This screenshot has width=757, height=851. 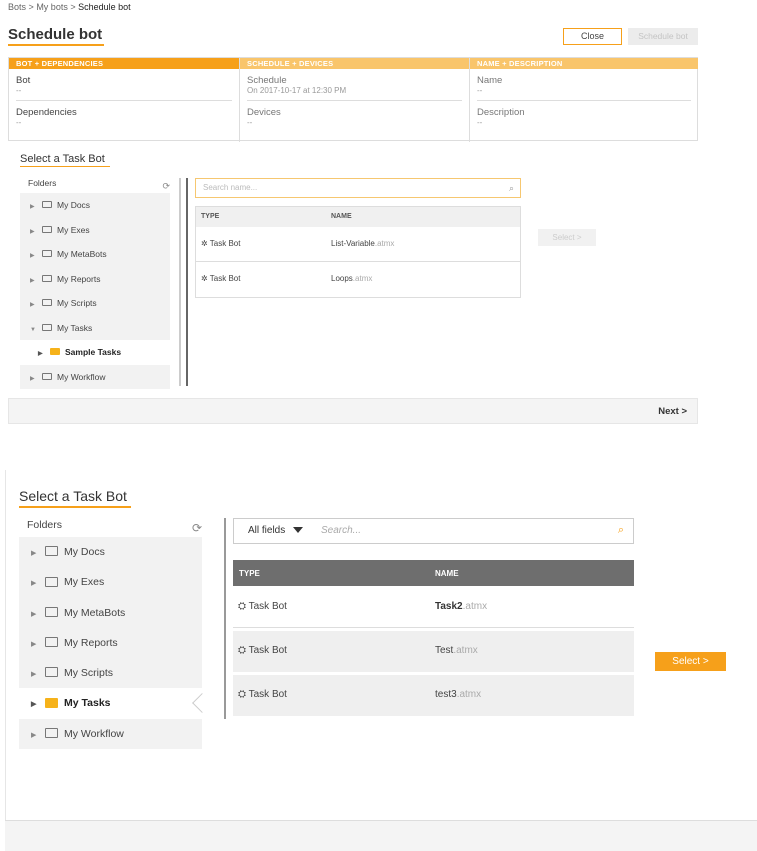 I want to click on folder-item-sample-tasks: ▶ Sample Tasks, so click(x=95, y=352).